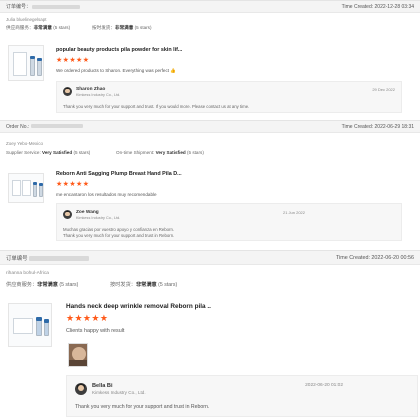 The image size is (420, 420). I want to click on buyer-name: Zoey Yebo-Mexico, so click(25, 143).